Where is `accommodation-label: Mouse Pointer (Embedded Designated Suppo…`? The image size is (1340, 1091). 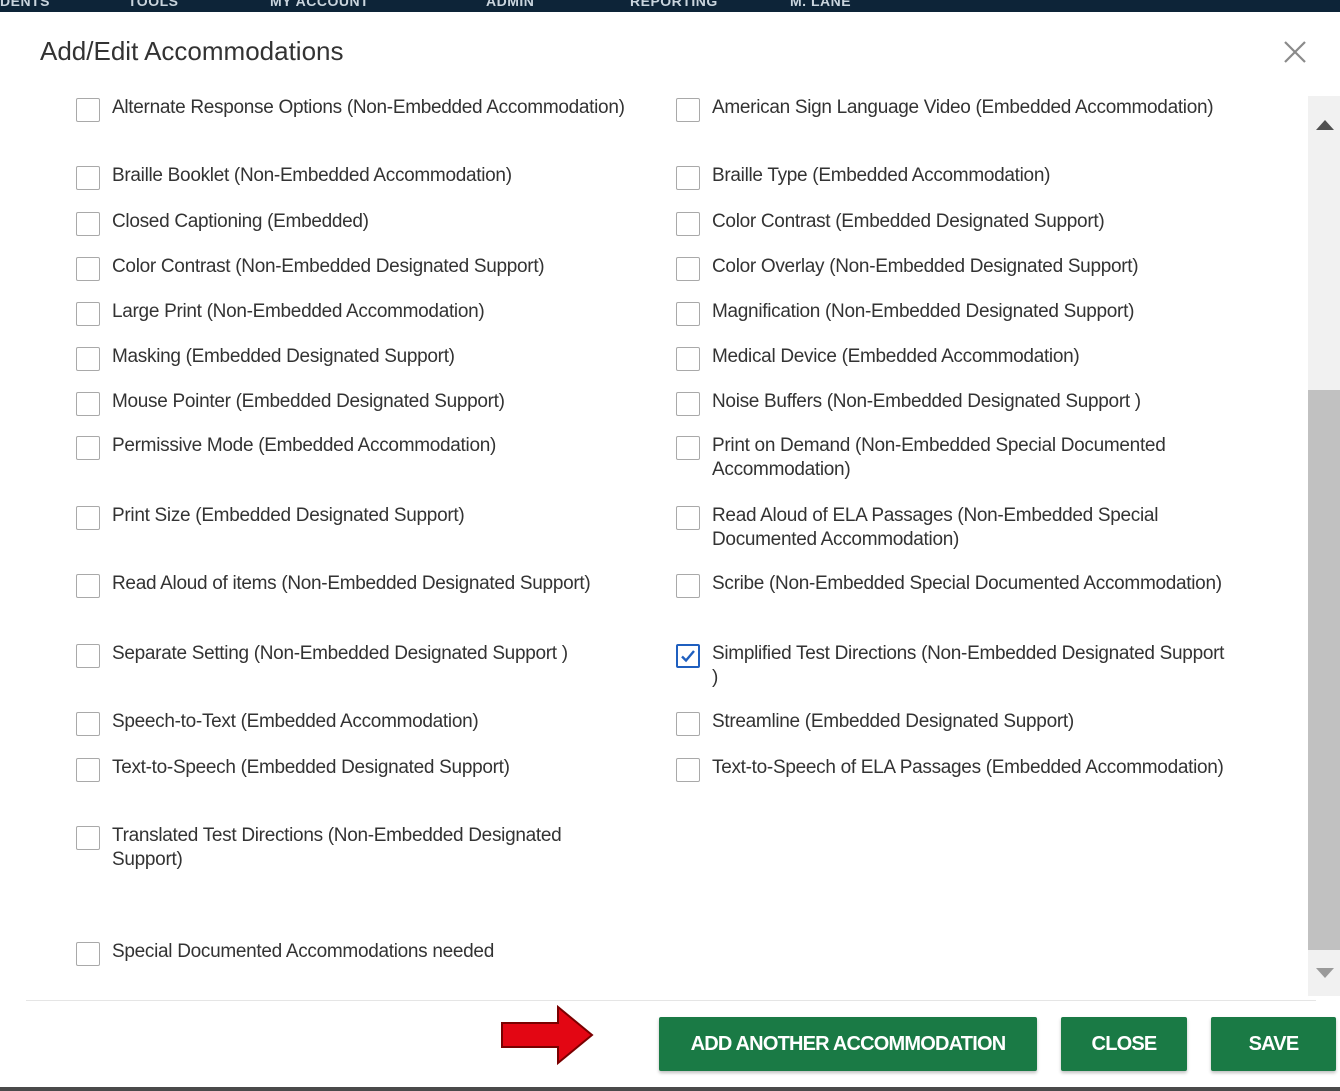 accommodation-label: Mouse Pointer (Embedded Designated Suppo… is located at coordinates (308, 401).